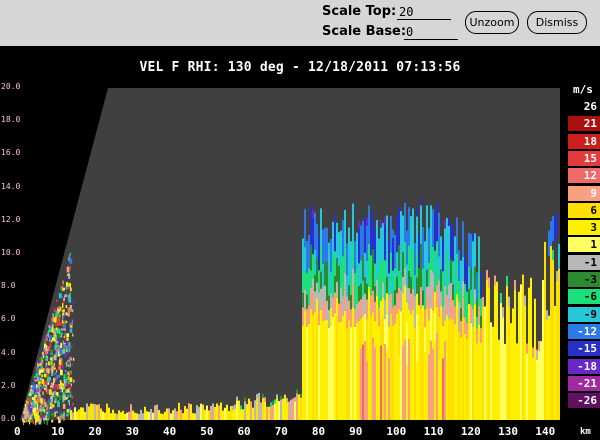 Image resolution: width=600 pixels, height=440 pixels. Describe the element at coordinates (584, 366) in the screenshot. I see `legend-entry: -18` at that location.